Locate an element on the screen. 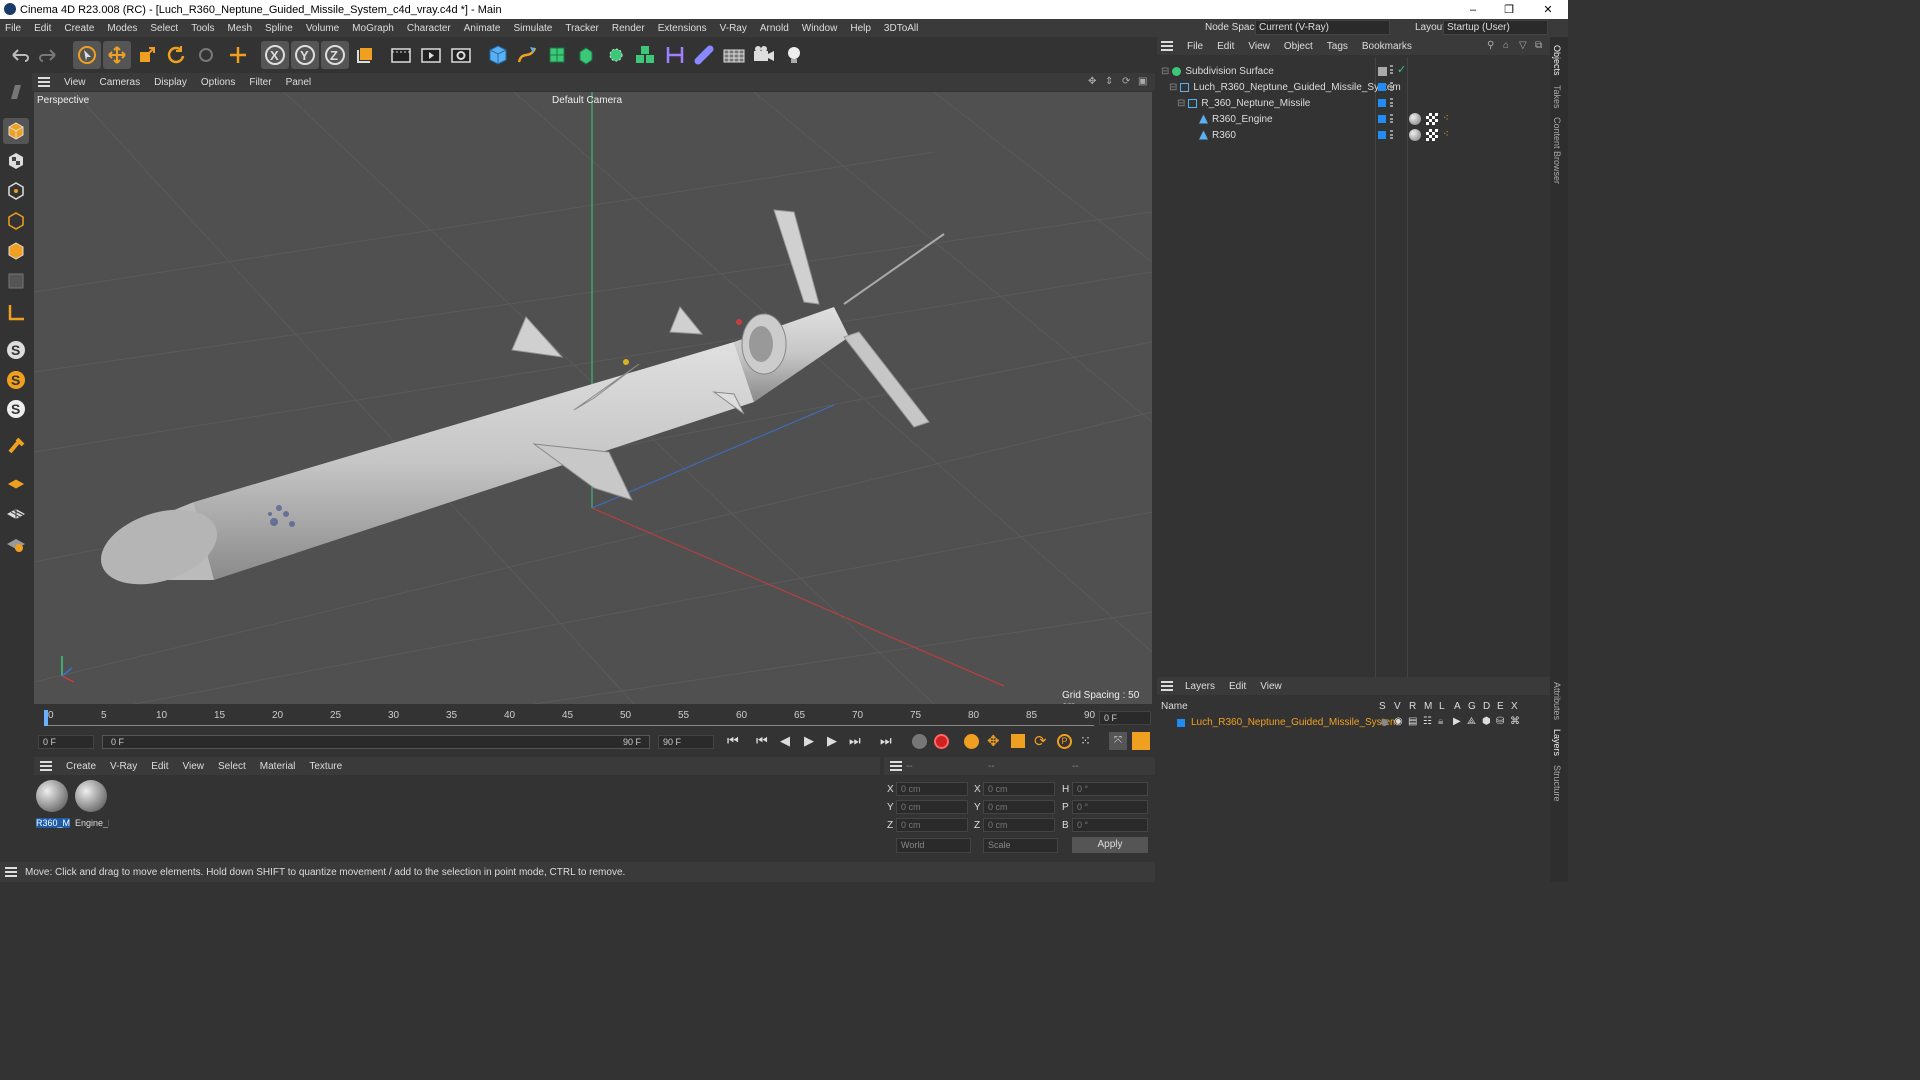 The height and width of the screenshot is (1080, 1920). rot-h-field: 0 ° is located at coordinates (1110, 789).